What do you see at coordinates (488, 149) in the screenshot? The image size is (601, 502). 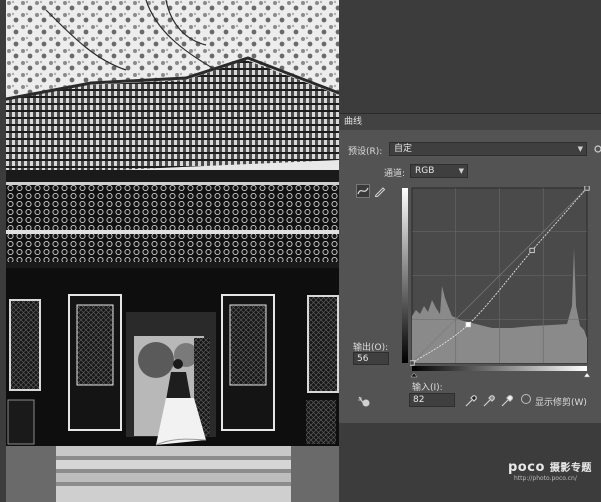 I see `preset-dropdown: 自定 ▼` at bounding box center [488, 149].